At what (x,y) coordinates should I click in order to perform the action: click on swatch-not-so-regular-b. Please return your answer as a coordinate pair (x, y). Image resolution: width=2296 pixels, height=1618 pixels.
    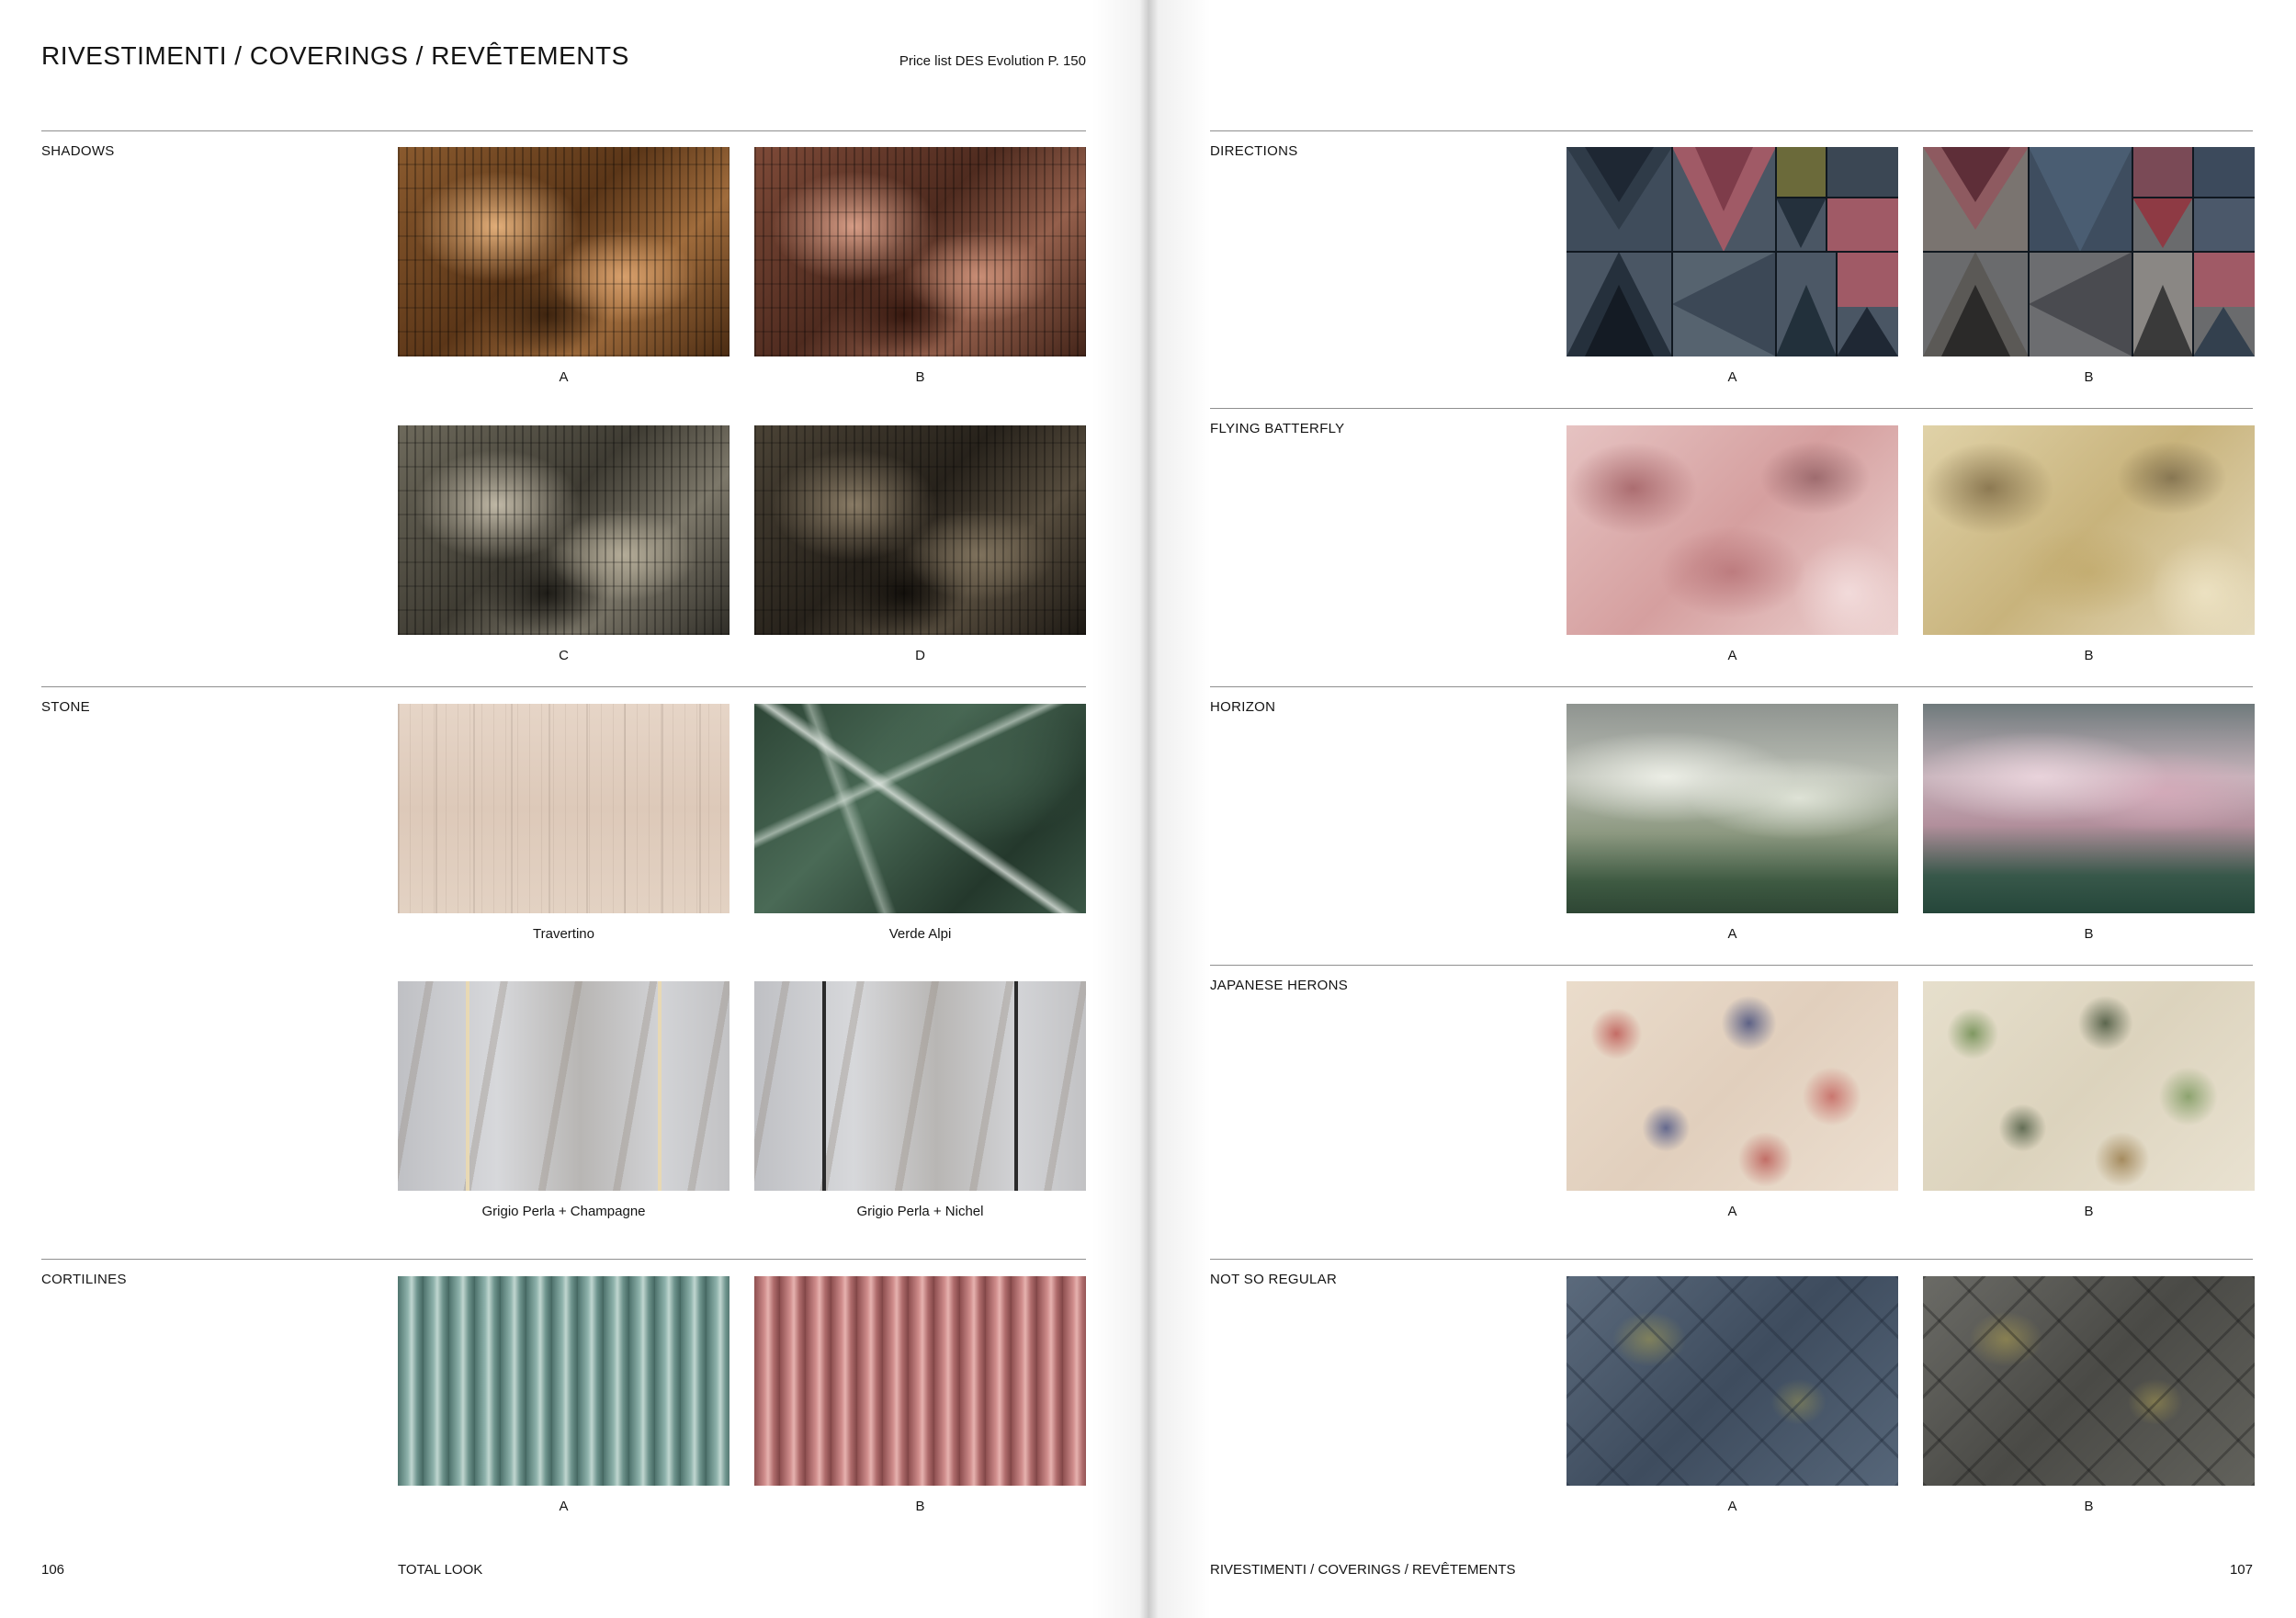
    Looking at the image, I should click on (2089, 1381).